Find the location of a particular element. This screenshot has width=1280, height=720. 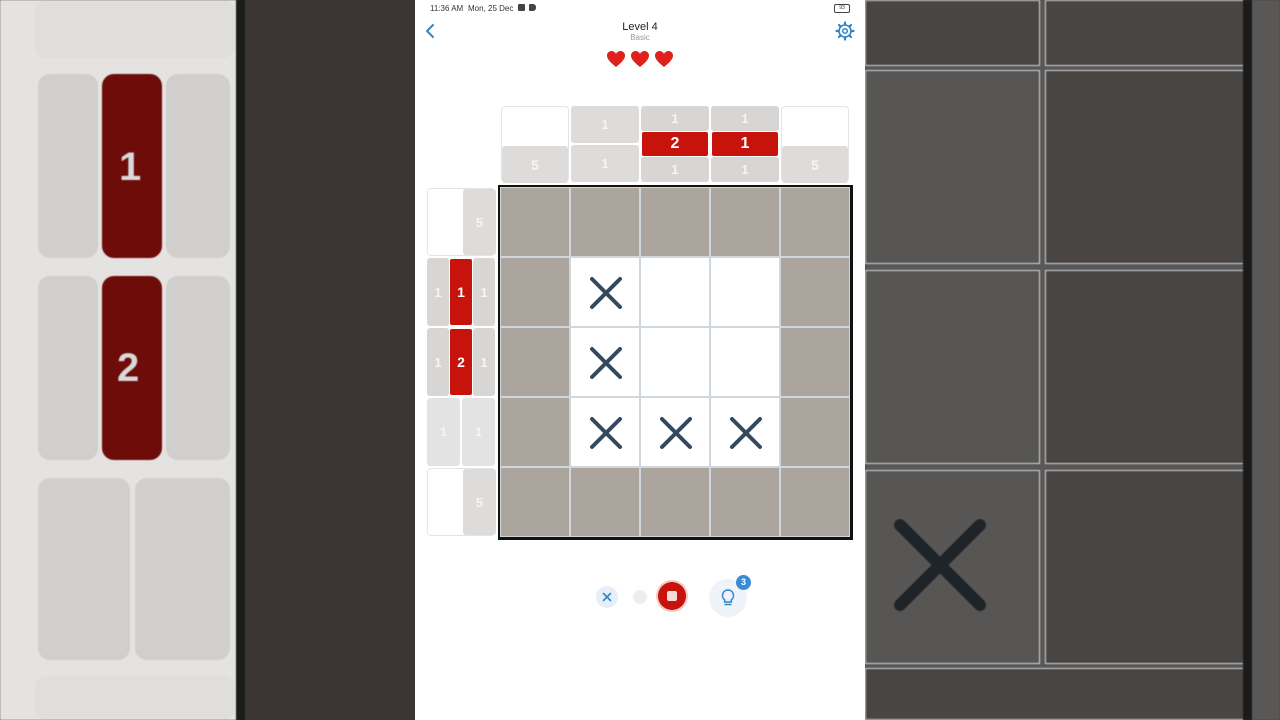

difficulty-label: Basic is located at coordinates (640, 37).